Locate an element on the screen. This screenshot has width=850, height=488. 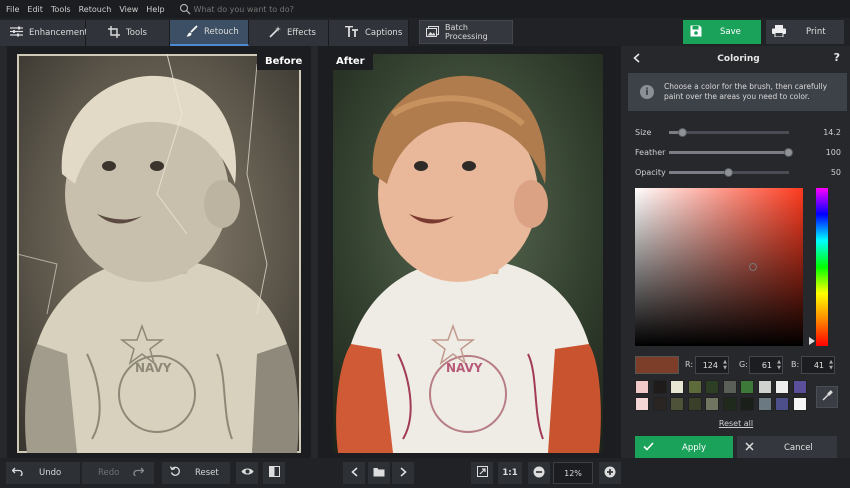
cancel-button: Cancel is located at coordinates (787, 447).